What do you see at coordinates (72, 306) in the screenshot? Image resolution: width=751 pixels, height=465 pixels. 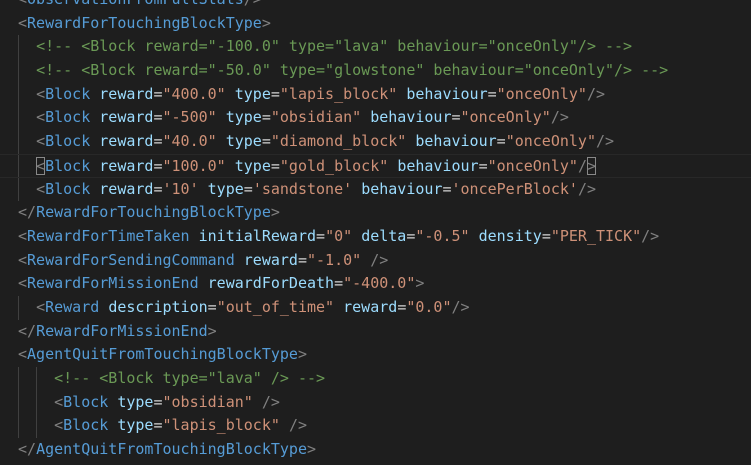 I see `tag-name: Reward` at bounding box center [72, 306].